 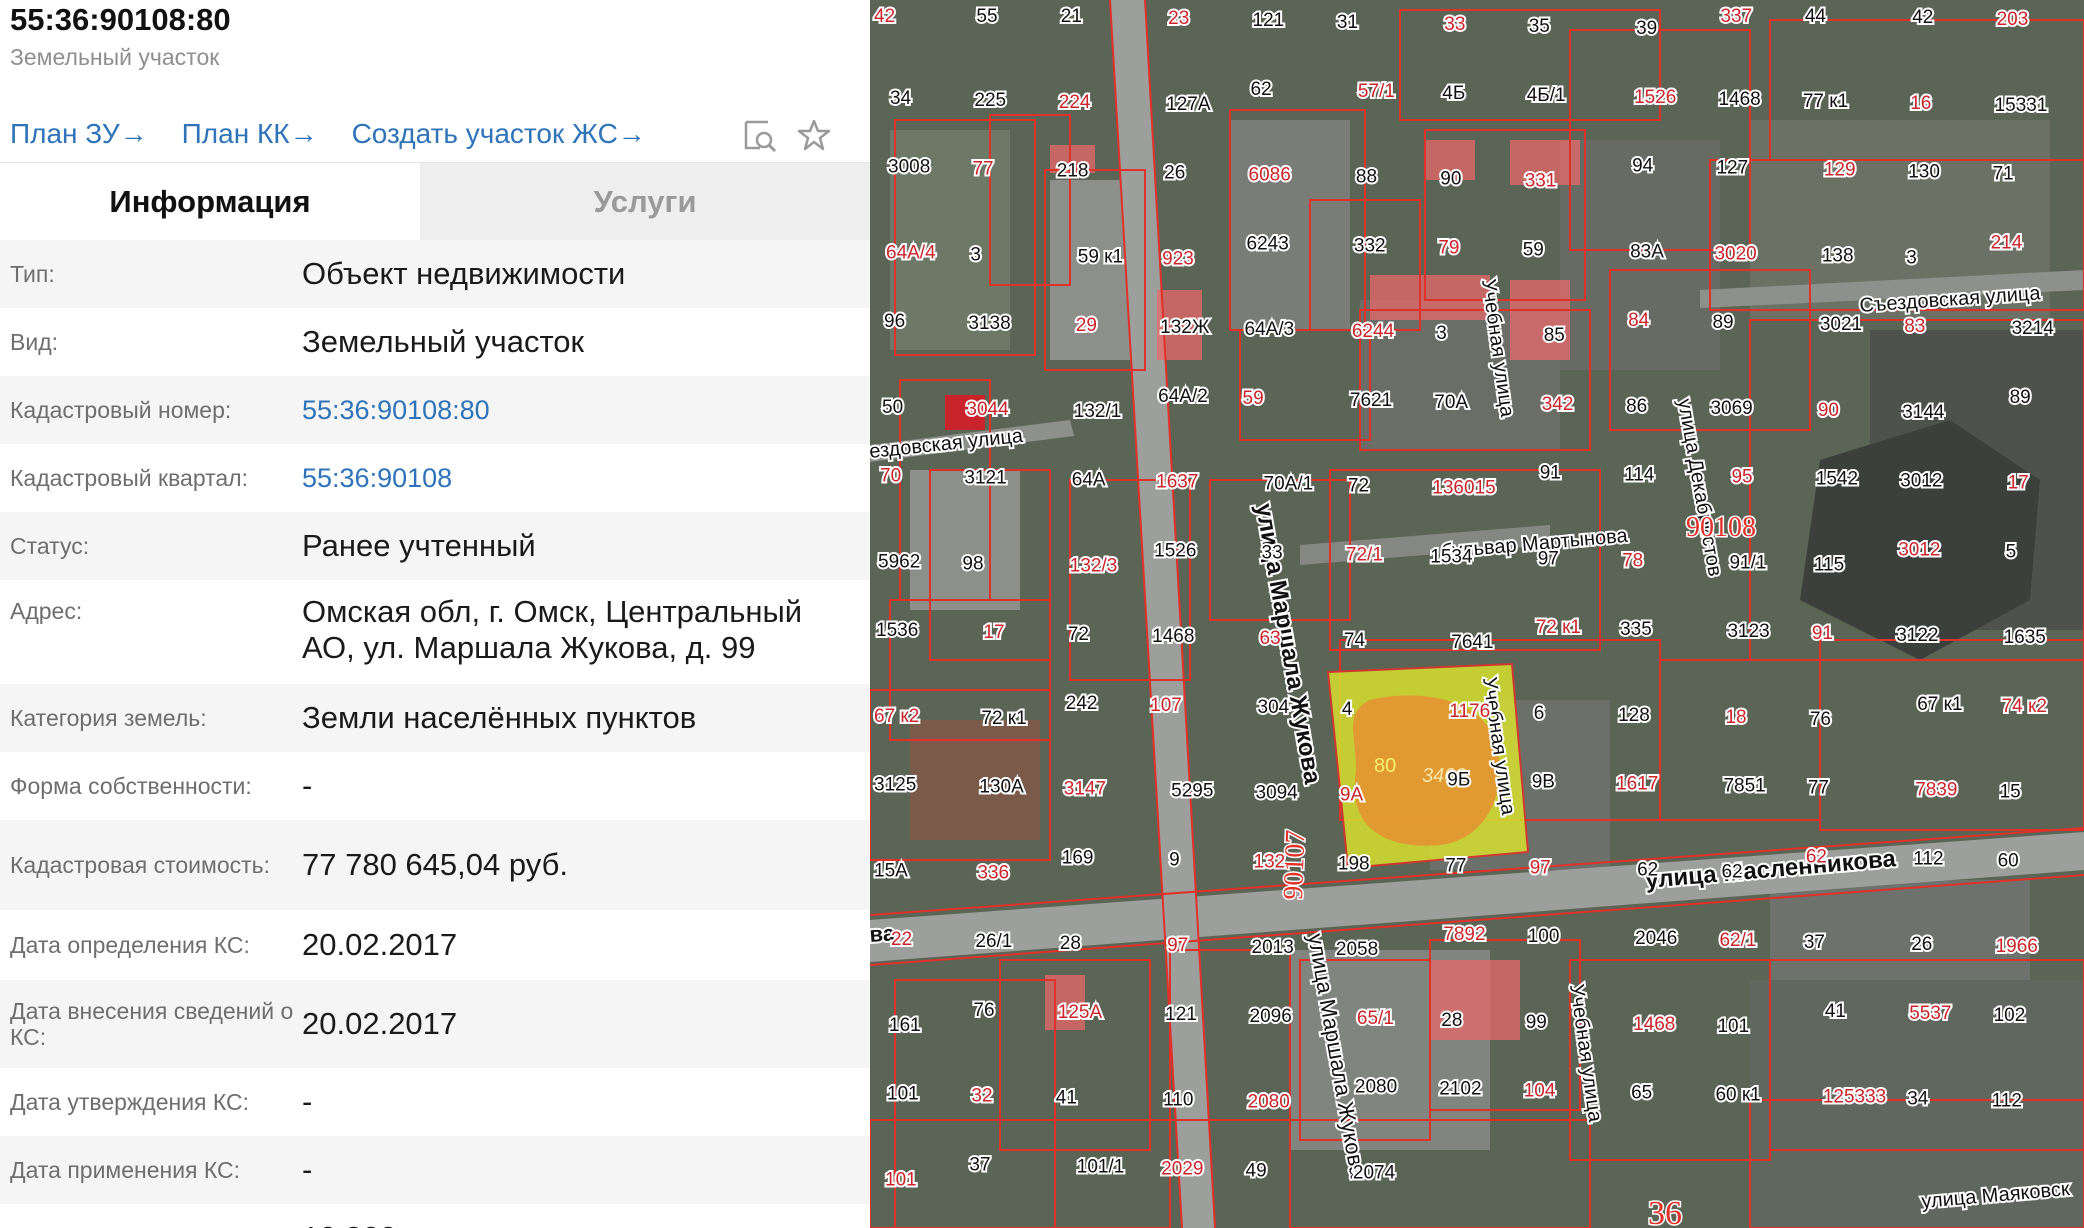 What do you see at coordinates (1923, 412) in the screenshot?
I see `parcel-number-label: 3144` at bounding box center [1923, 412].